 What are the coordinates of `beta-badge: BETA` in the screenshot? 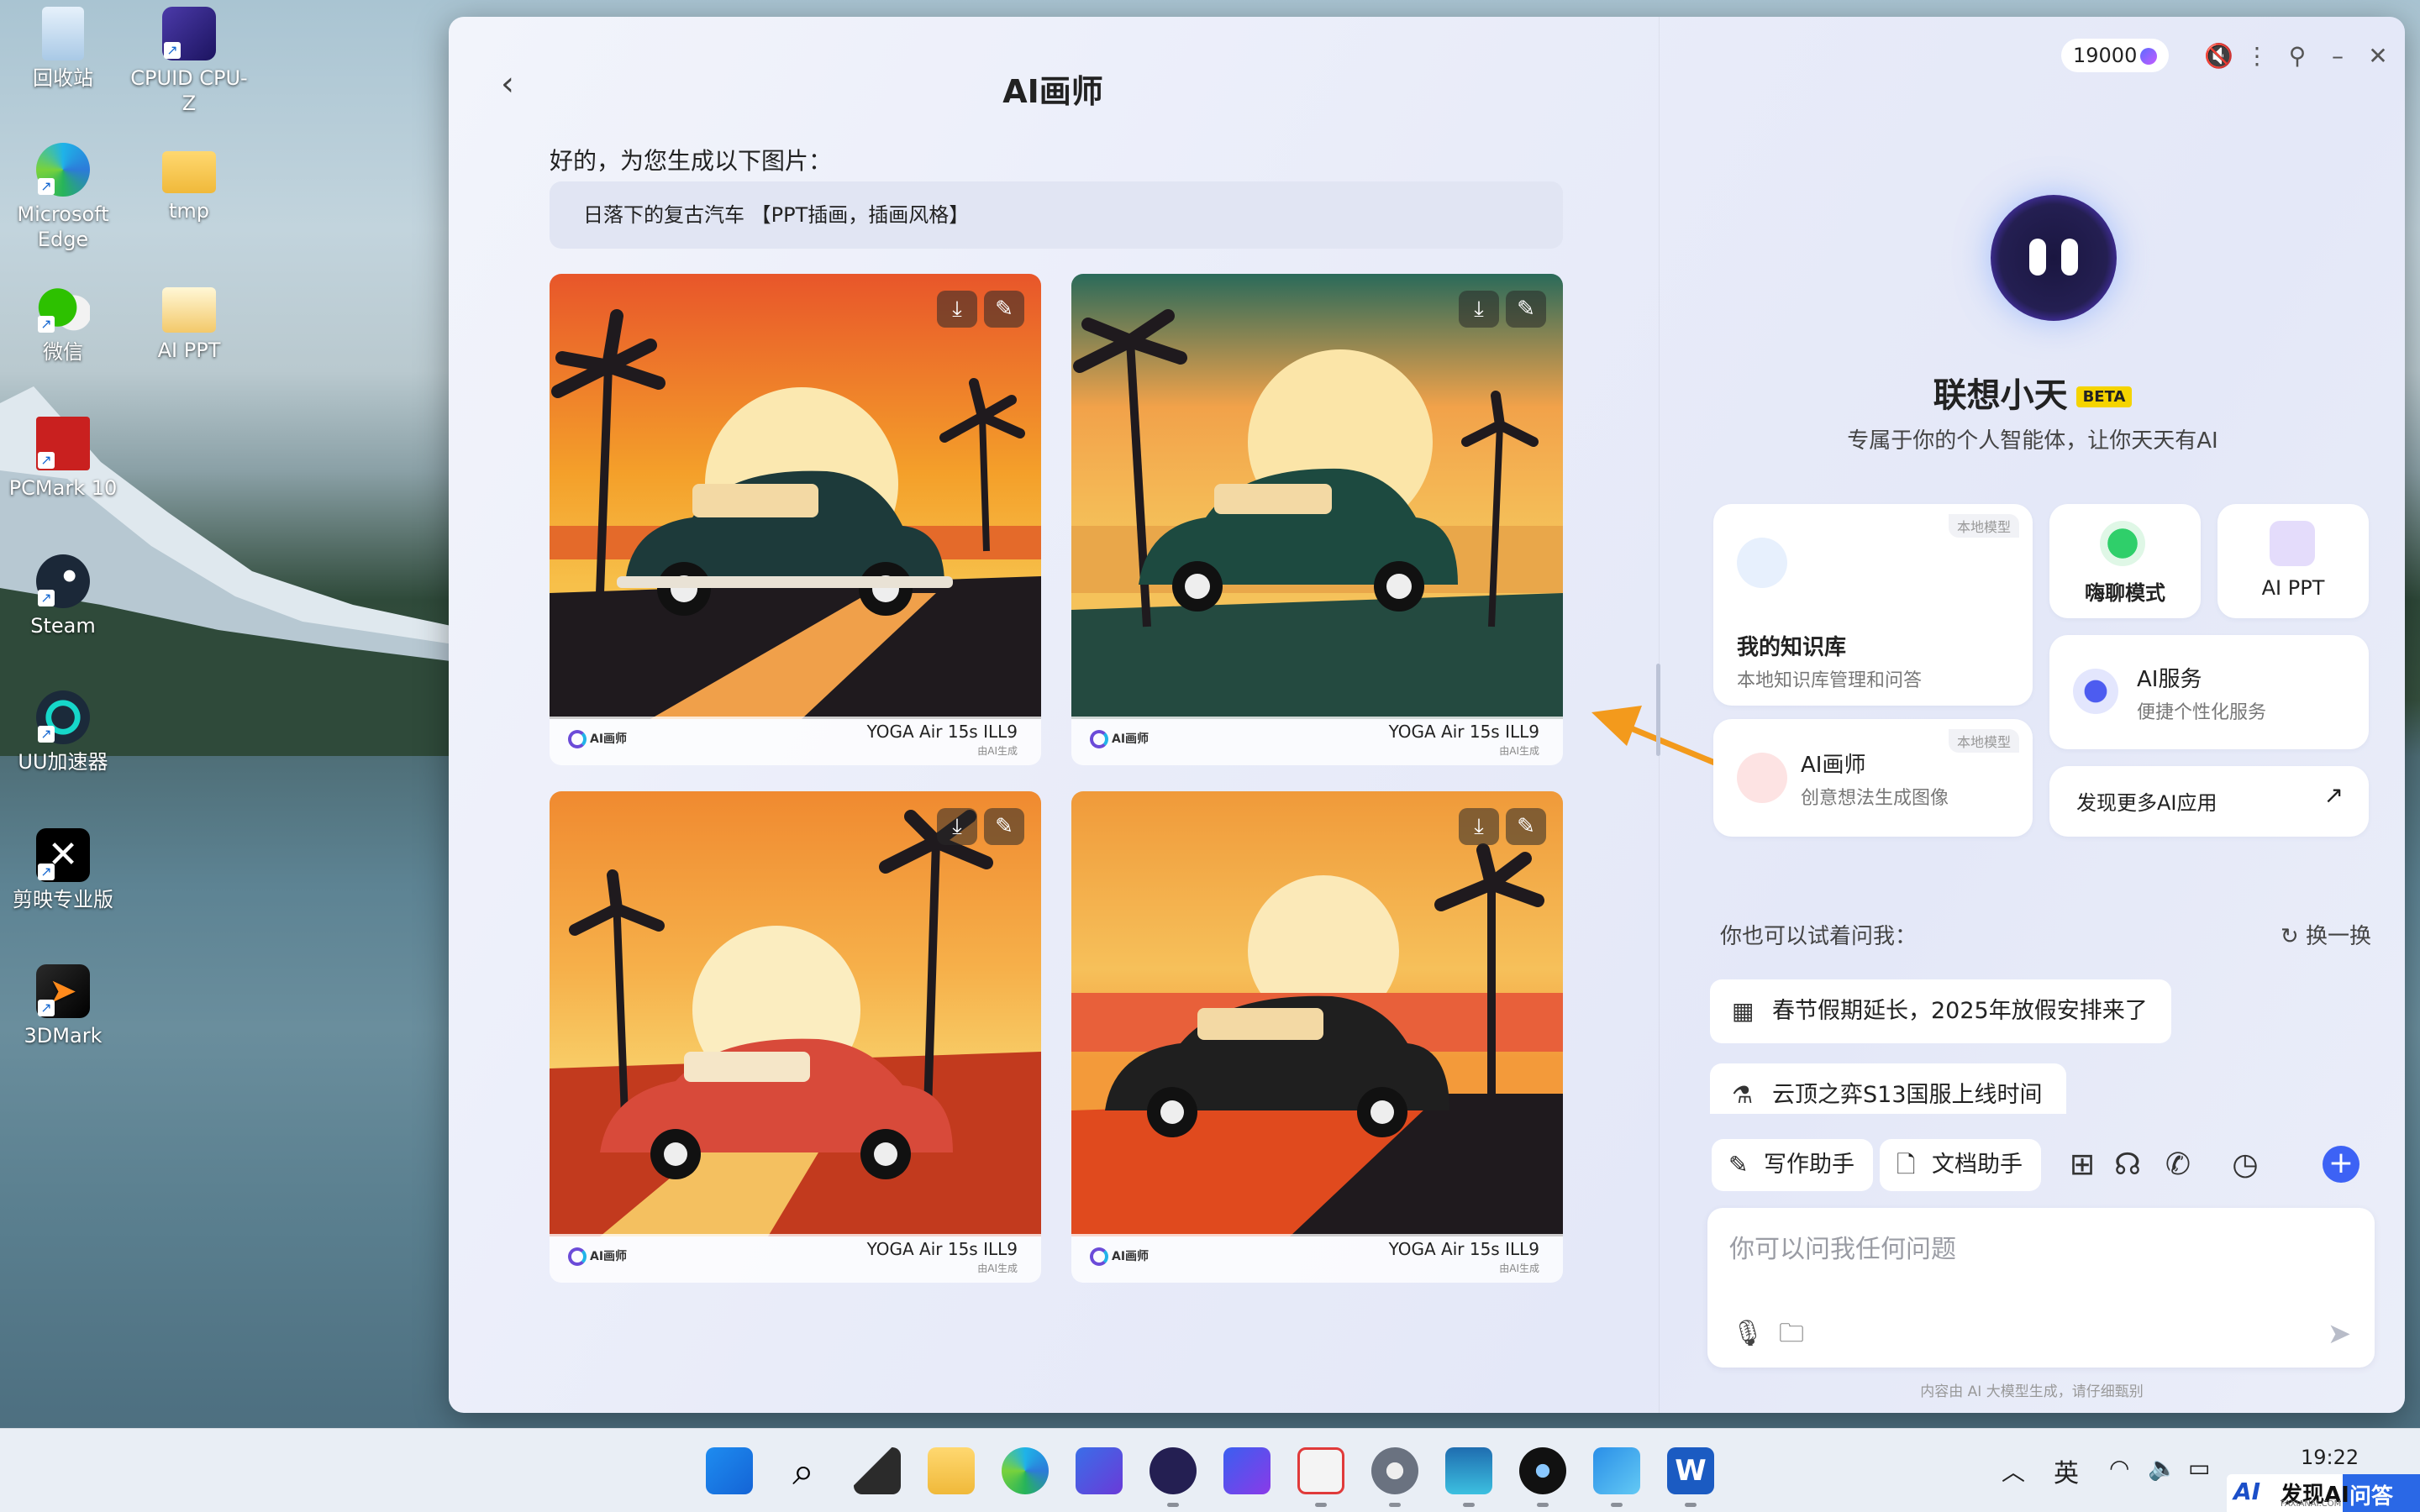 It's located at (2104, 396).